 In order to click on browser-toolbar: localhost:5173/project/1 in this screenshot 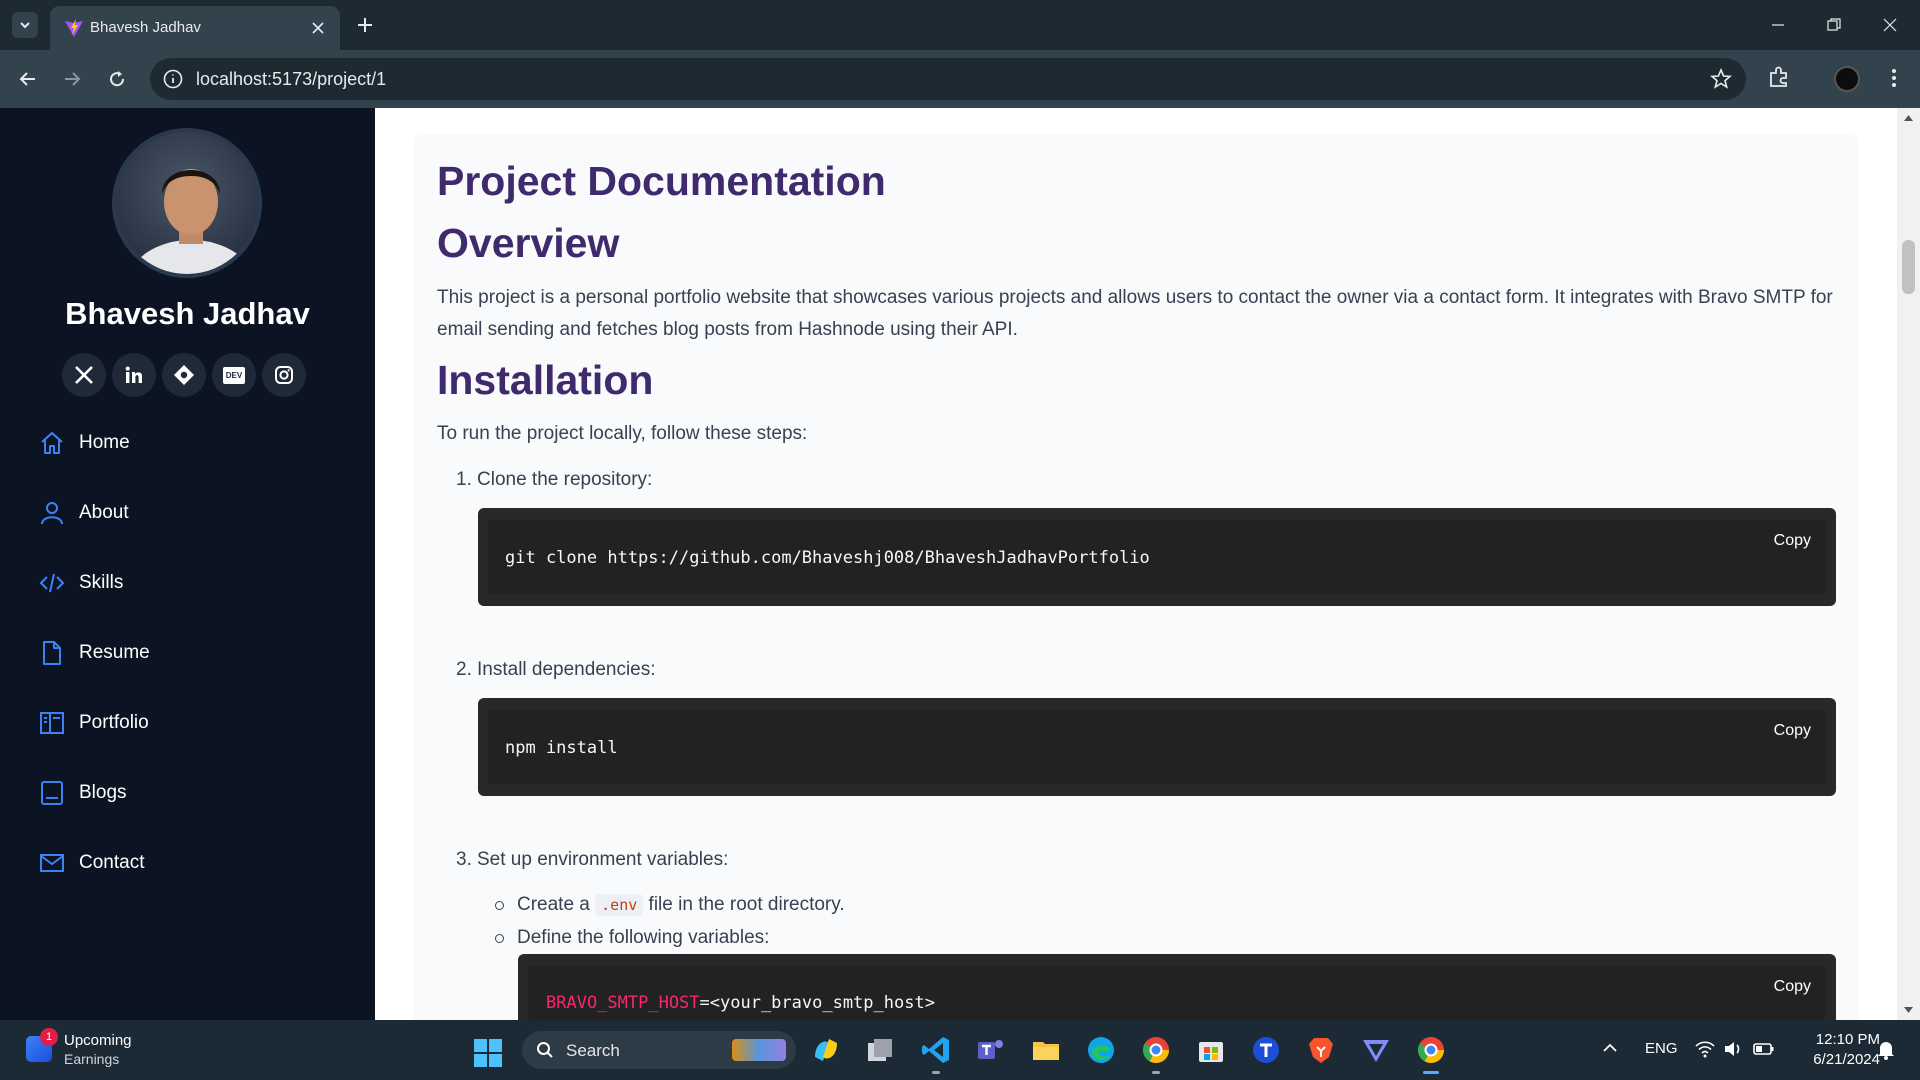, I will do `click(960, 79)`.